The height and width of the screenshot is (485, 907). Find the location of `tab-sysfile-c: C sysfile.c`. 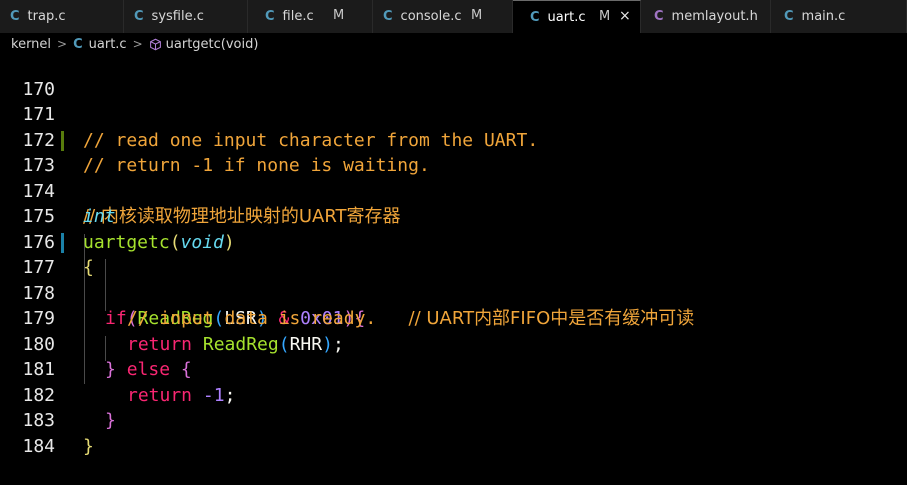

tab-sysfile-c: C sysfile.c is located at coordinates (186, 16).